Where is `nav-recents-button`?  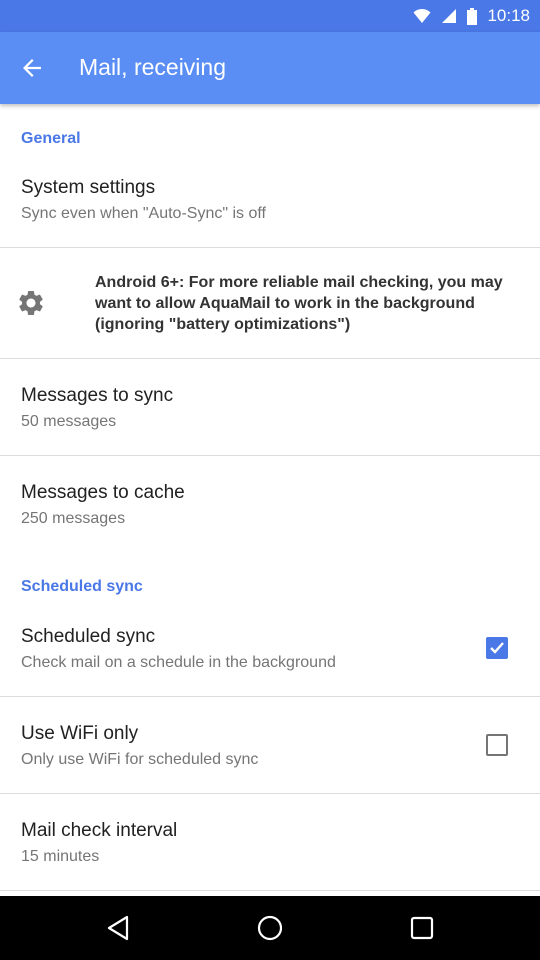
nav-recents-button is located at coordinates (422, 928).